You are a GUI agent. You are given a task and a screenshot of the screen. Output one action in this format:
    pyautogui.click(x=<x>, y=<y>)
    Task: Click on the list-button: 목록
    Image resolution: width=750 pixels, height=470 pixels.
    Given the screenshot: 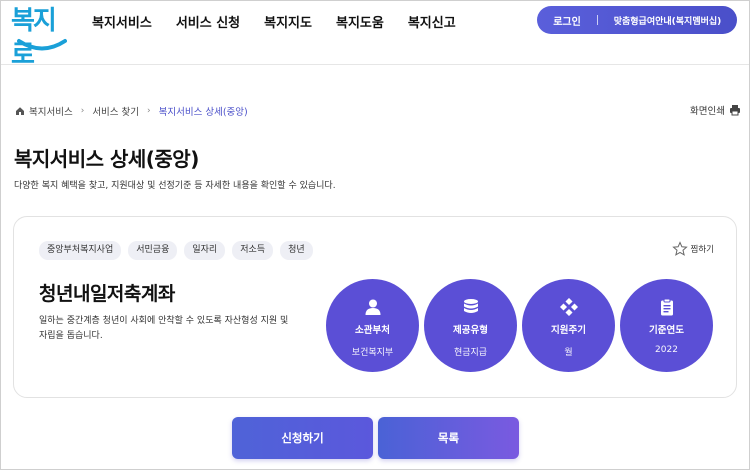 What is the action you would take?
    pyautogui.click(x=448, y=438)
    